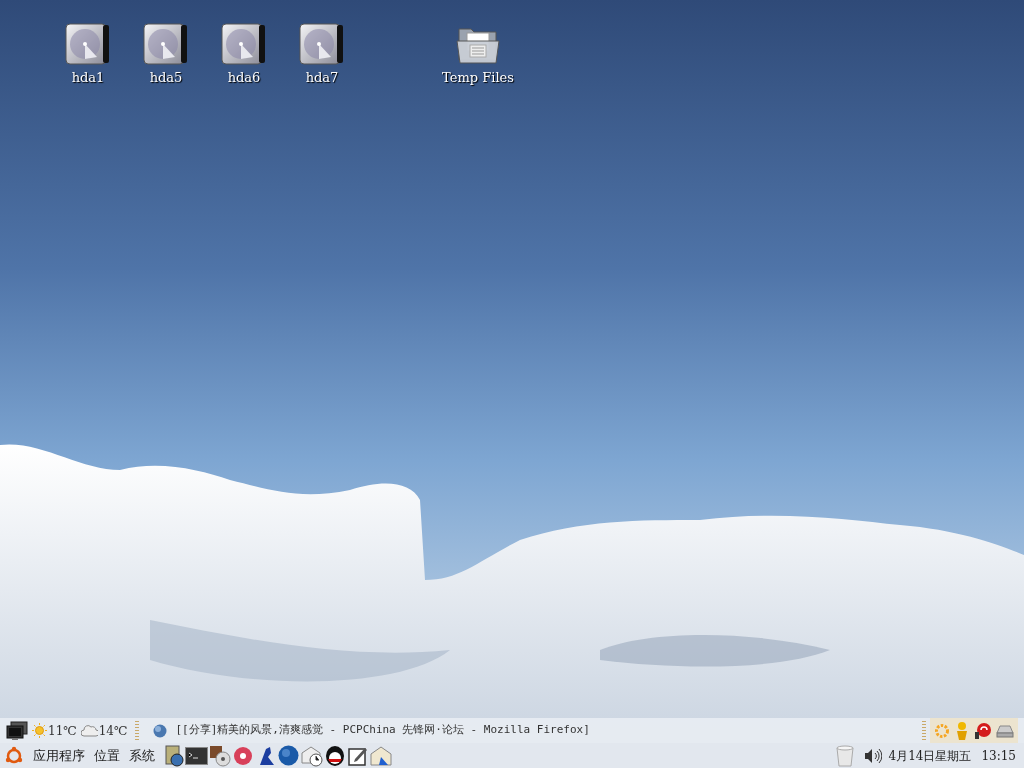  What do you see at coordinates (62, 731) in the screenshot?
I see `temperature-text: 11℃` at bounding box center [62, 731].